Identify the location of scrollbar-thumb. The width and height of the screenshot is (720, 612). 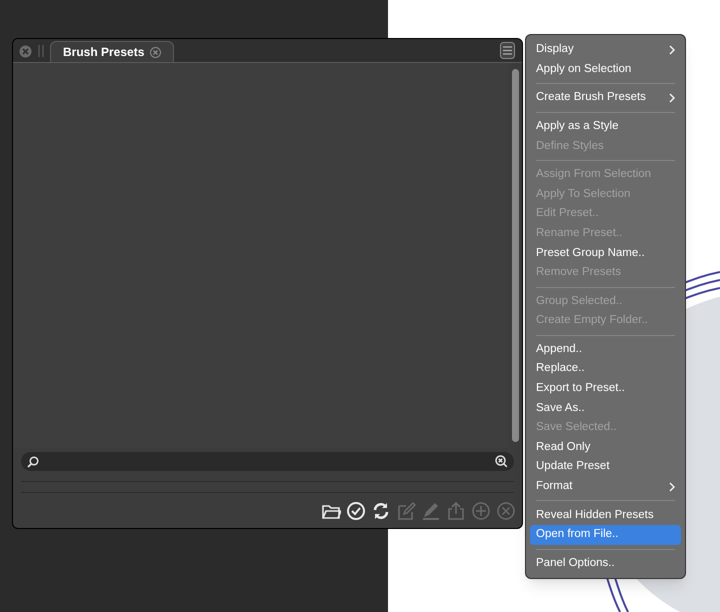
(515, 255).